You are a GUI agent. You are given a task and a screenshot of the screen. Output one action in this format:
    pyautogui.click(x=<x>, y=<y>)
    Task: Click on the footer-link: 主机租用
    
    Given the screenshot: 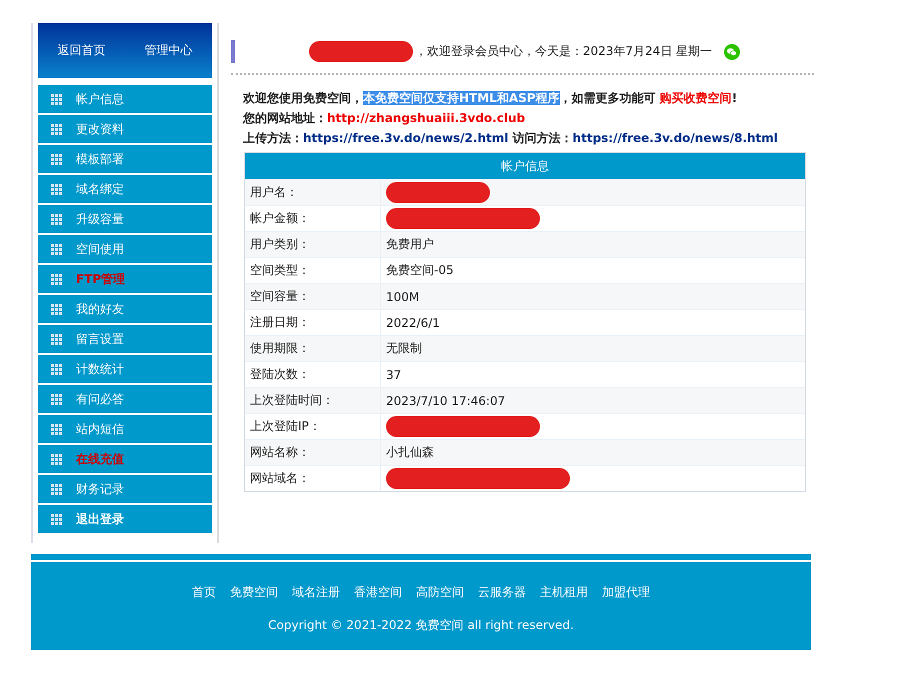 What is the action you would take?
    pyautogui.click(x=564, y=592)
    